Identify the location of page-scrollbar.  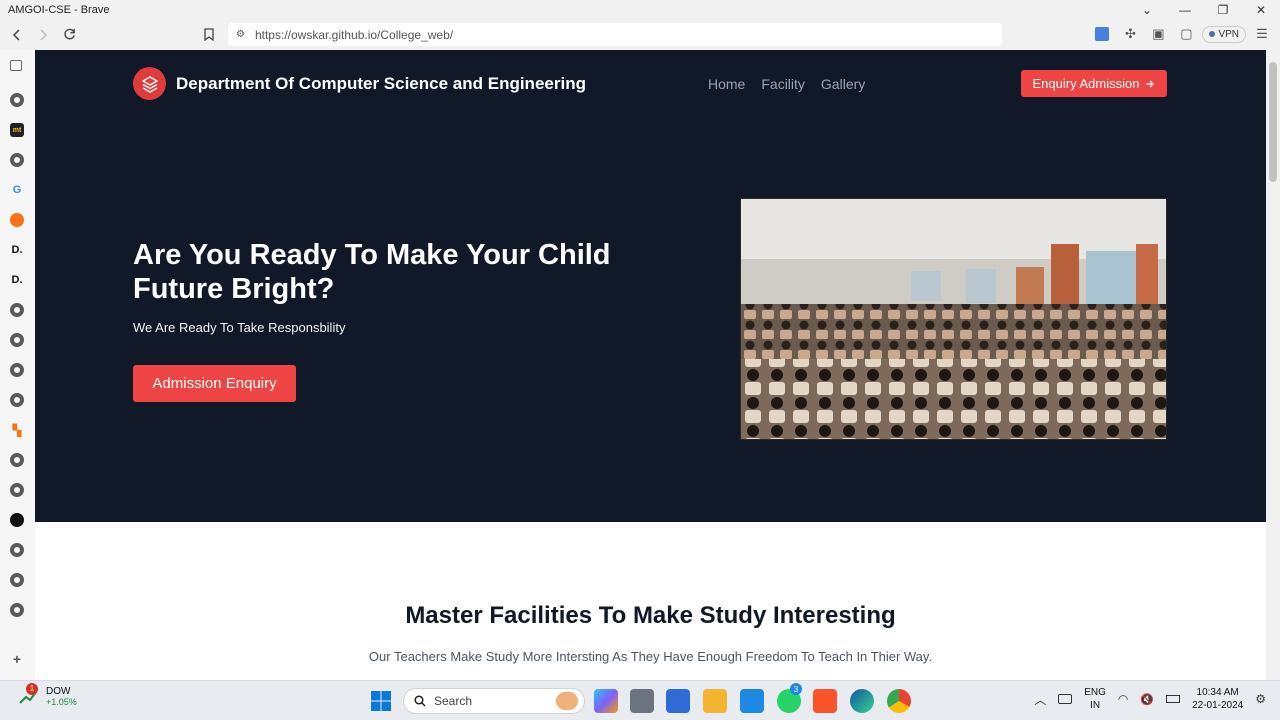
(1273, 365).